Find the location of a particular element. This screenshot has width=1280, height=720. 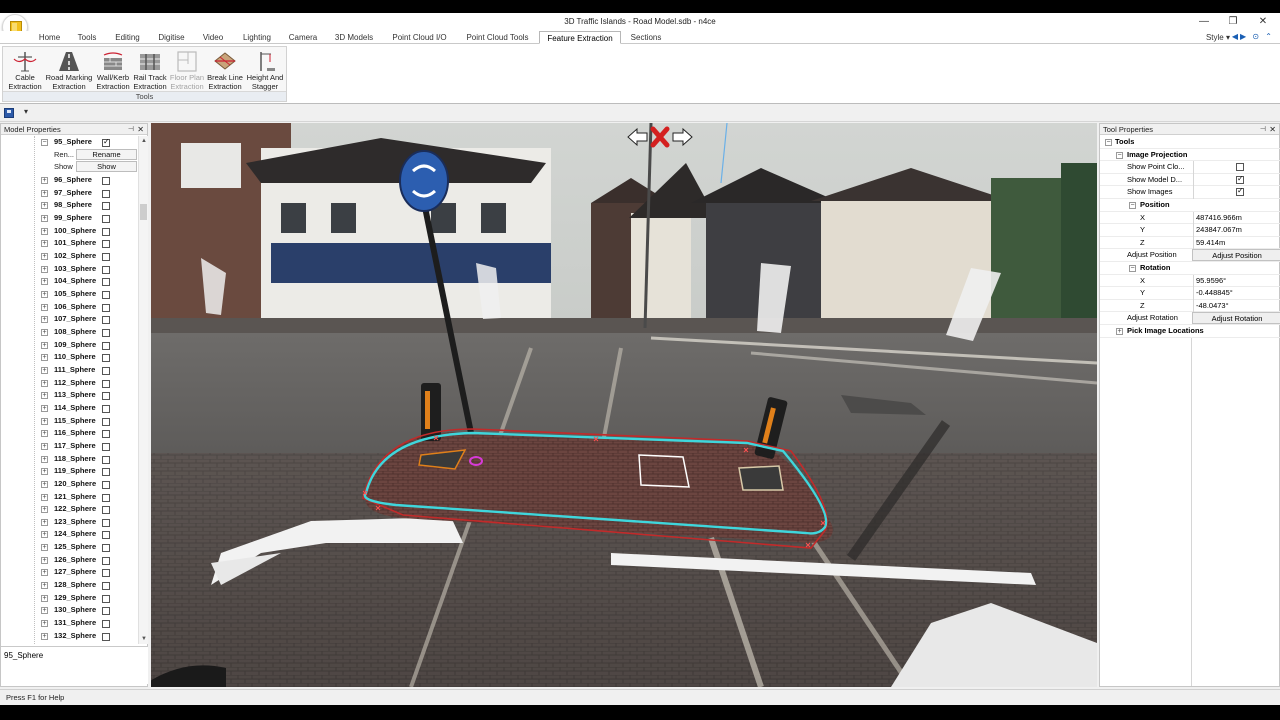

close-window-button: ✕ is located at coordinates (1263, 22).